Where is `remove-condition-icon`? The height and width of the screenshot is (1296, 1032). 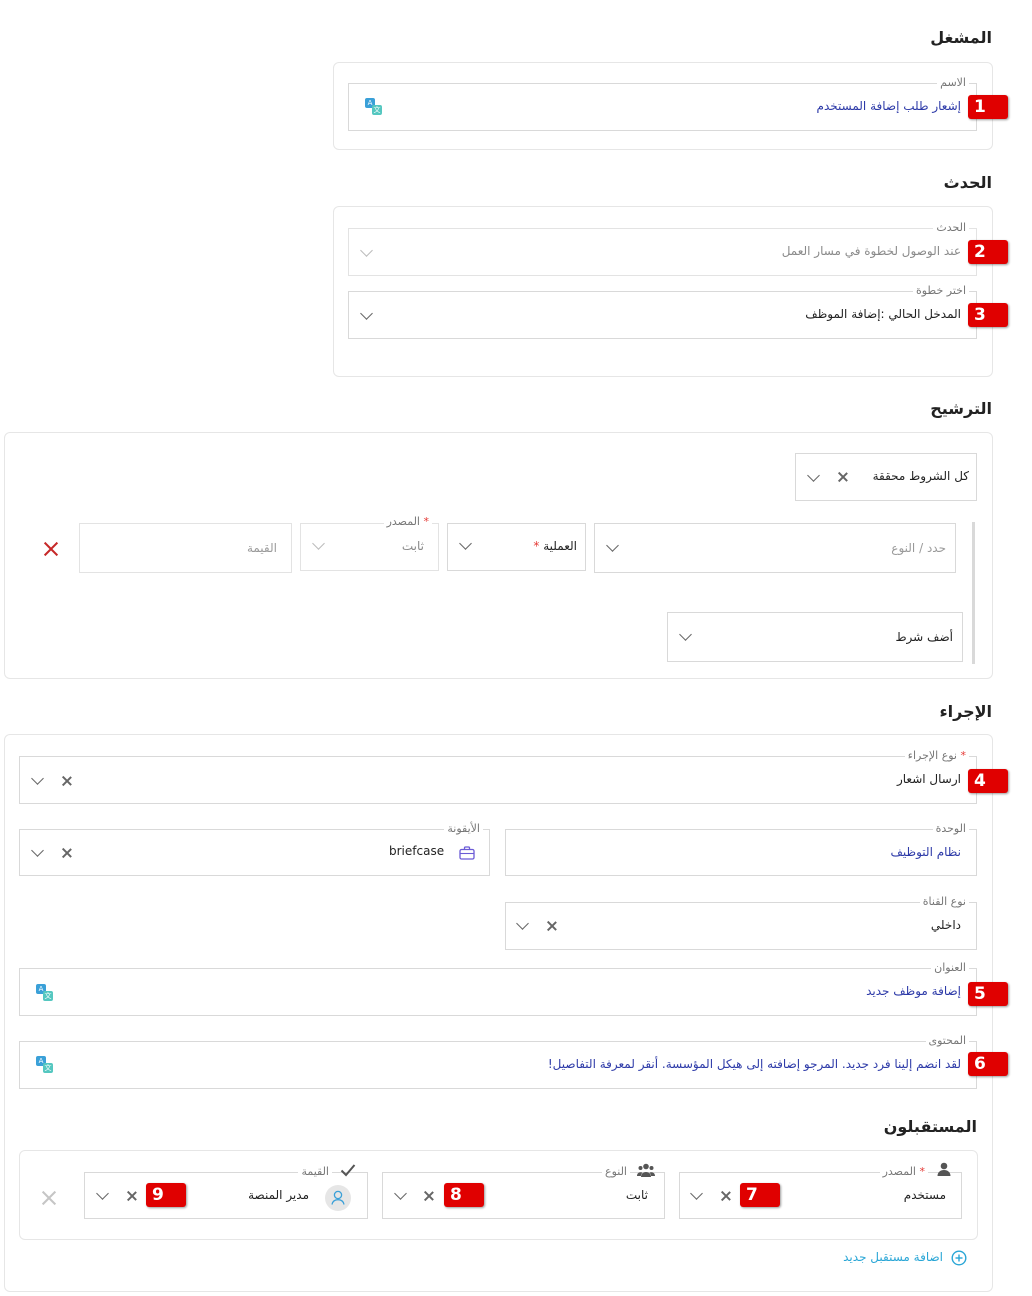 remove-condition-icon is located at coordinates (51, 549).